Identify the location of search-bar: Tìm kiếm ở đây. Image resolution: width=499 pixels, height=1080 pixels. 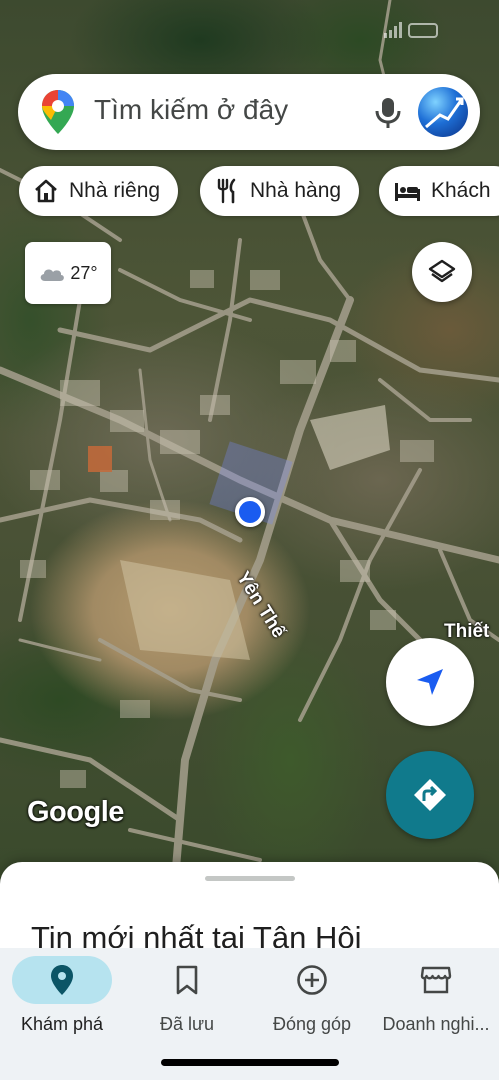
(249, 112).